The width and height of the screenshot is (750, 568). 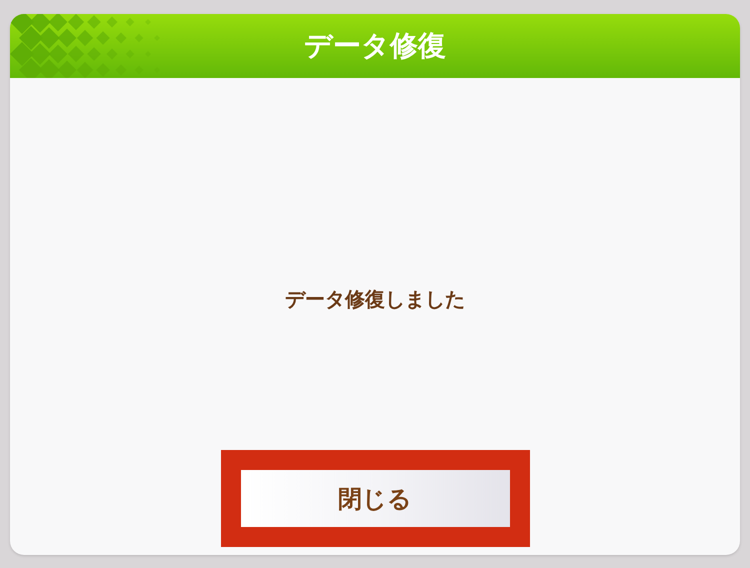 What do you see at coordinates (375, 498) in the screenshot?
I see `close-button: 閉じる` at bounding box center [375, 498].